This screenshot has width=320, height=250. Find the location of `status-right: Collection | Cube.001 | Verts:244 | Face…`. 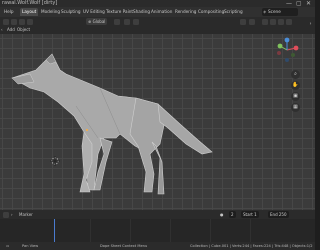

status-right: Collection | Cube.001 | Verts:244 | Face… is located at coordinates (251, 246).